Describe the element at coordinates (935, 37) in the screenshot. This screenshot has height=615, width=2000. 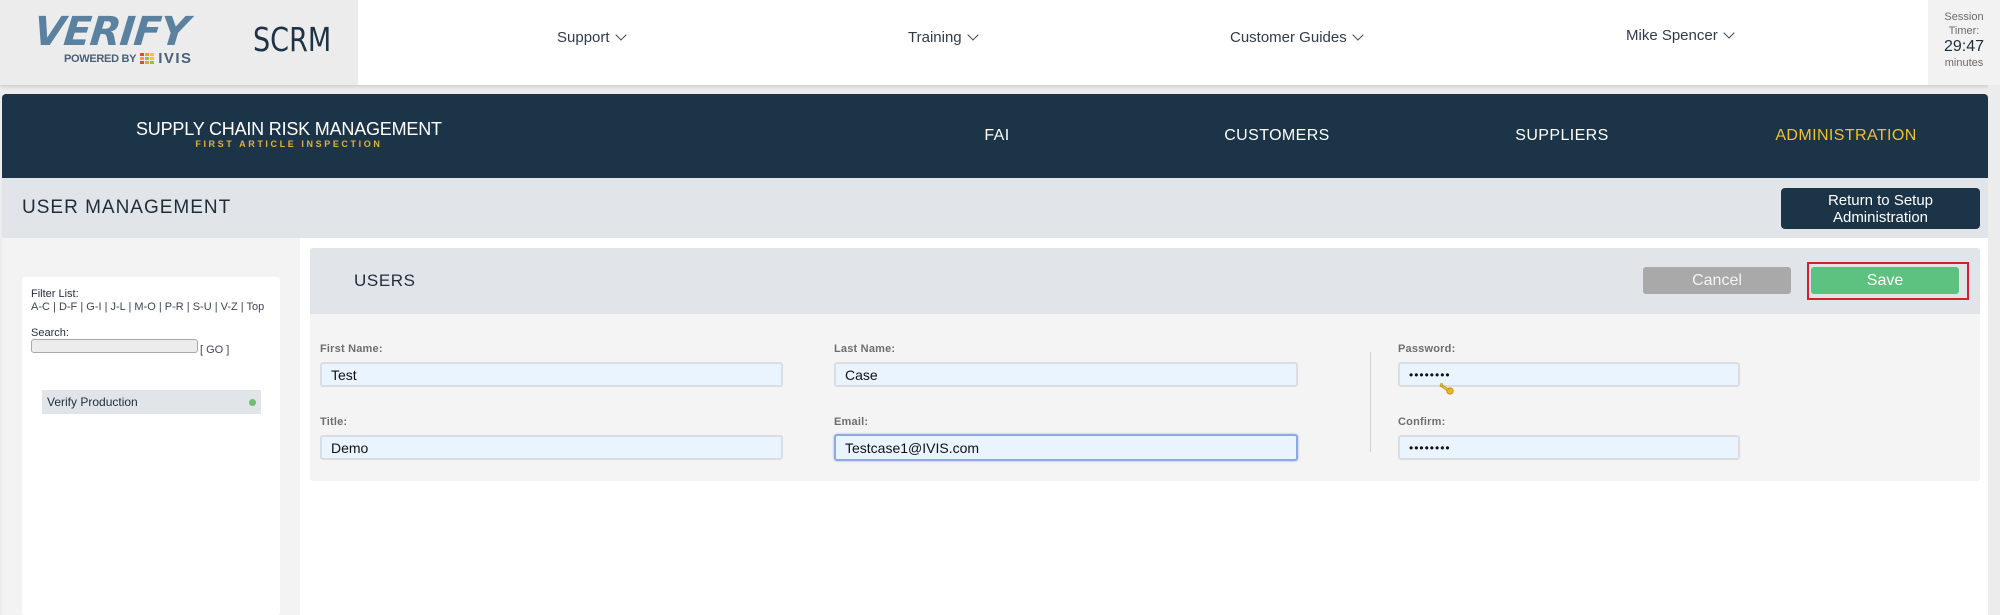
I see `nav-training-label: Training` at that location.